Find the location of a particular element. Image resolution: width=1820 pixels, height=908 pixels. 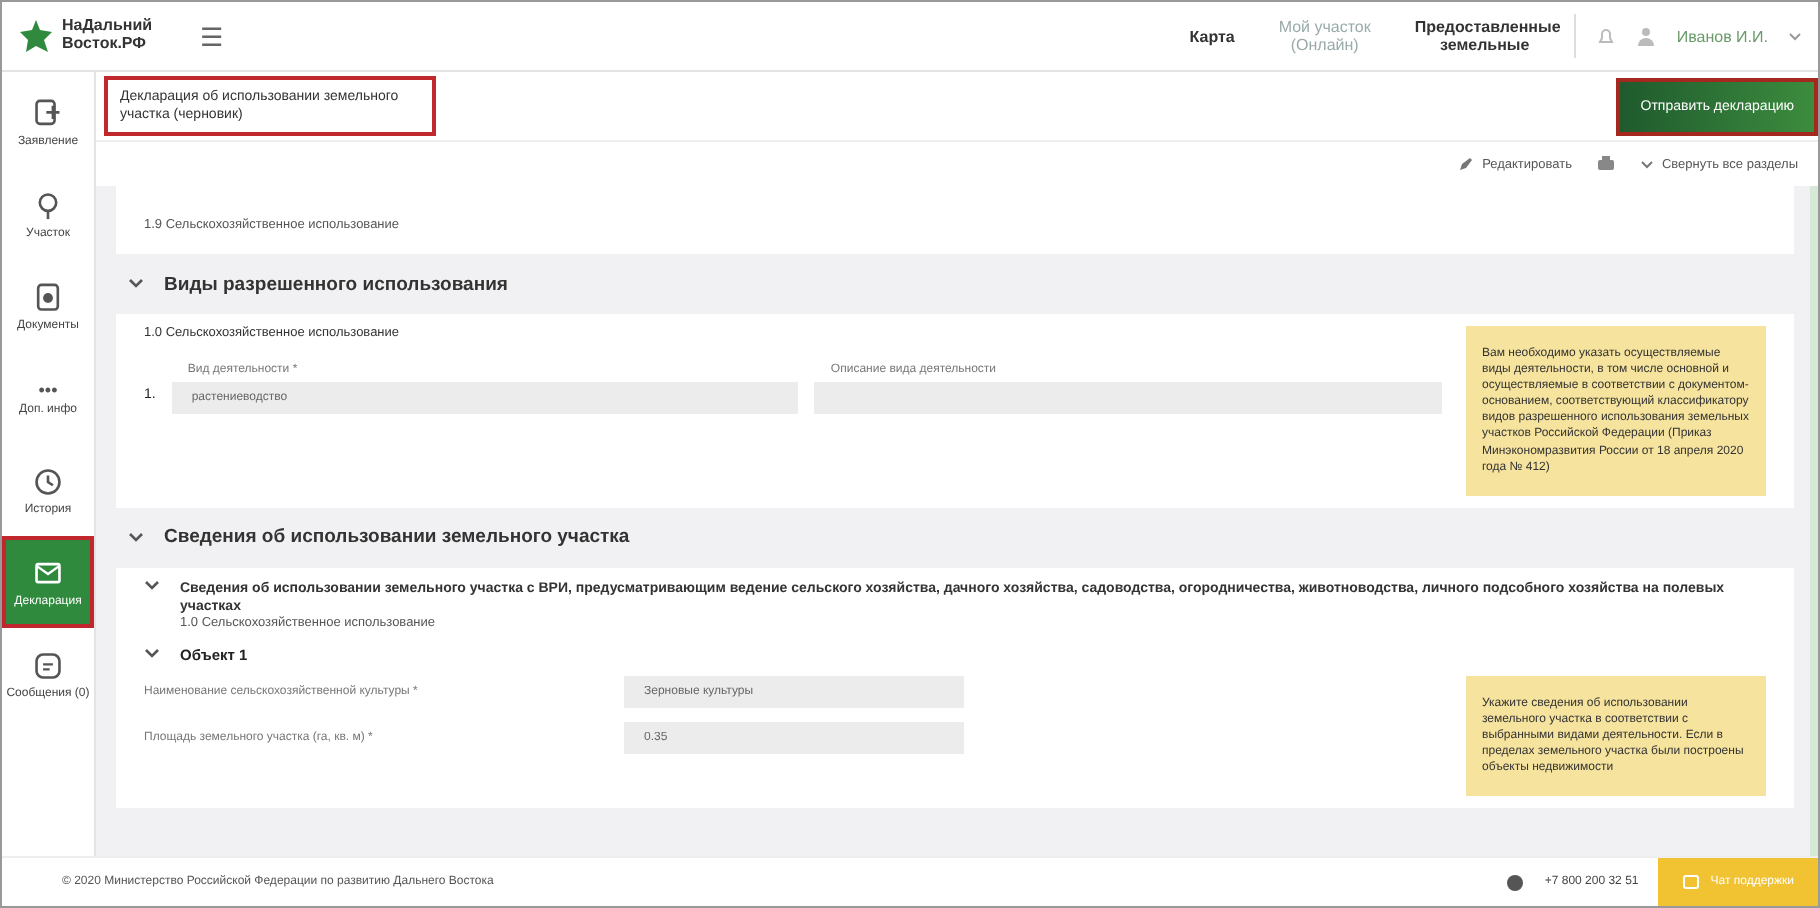

pencil-icon is located at coordinates (1466, 164).